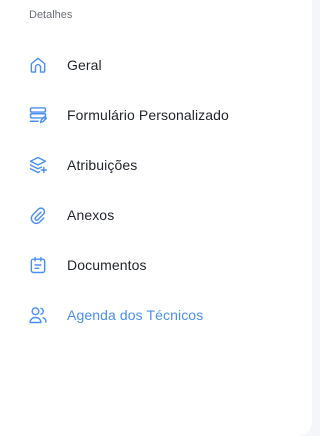 The image size is (320, 436). What do you see at coordinates (135, 315) in the screenshot?
I see `menu-item-label: Agenda dos Técnicos` at bounding box center [135, 315].